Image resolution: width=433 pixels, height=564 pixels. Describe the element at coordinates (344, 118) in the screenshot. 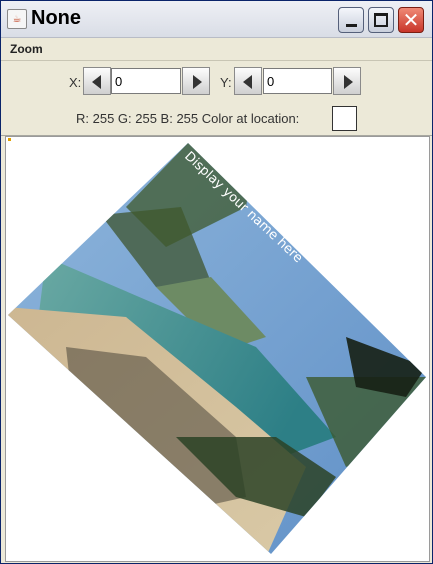

I see `color-swatch` at that location.